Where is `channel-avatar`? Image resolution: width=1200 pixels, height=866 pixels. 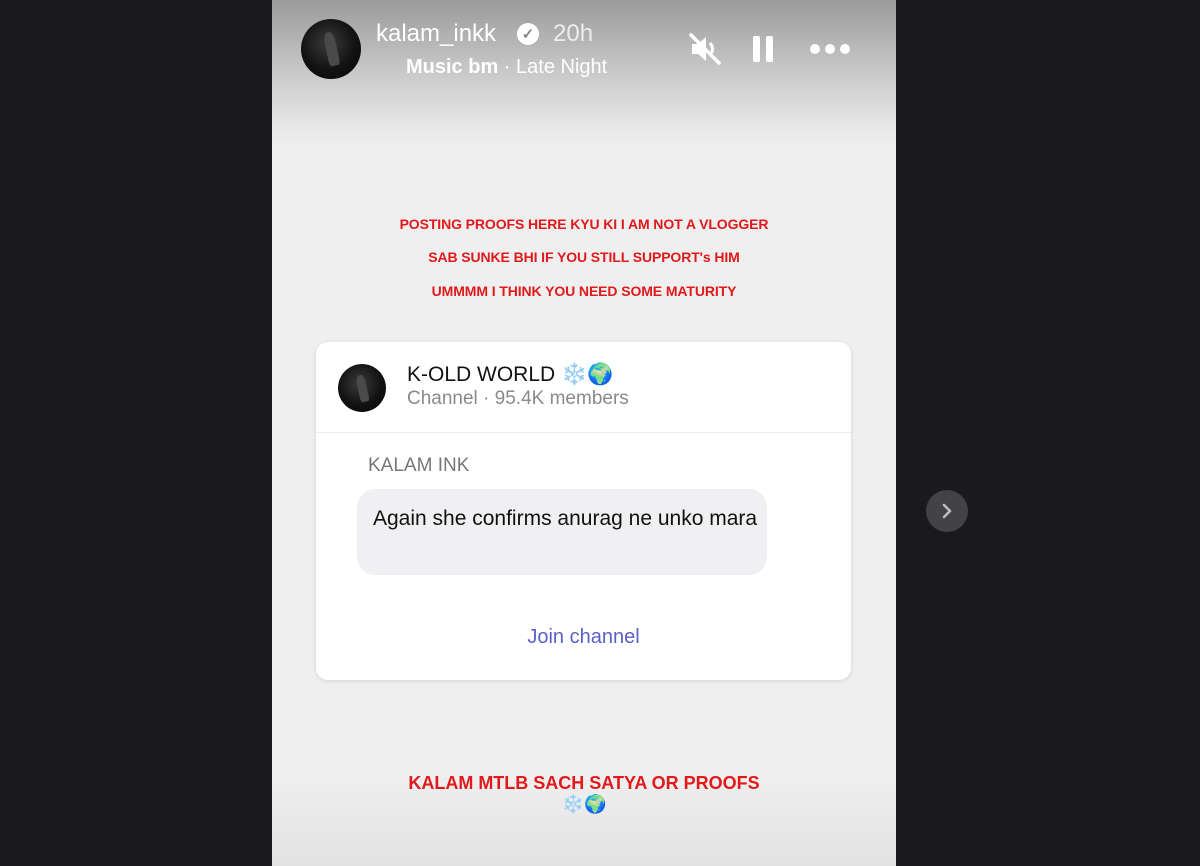
channel-avatar is located at coordinates (362, 388).